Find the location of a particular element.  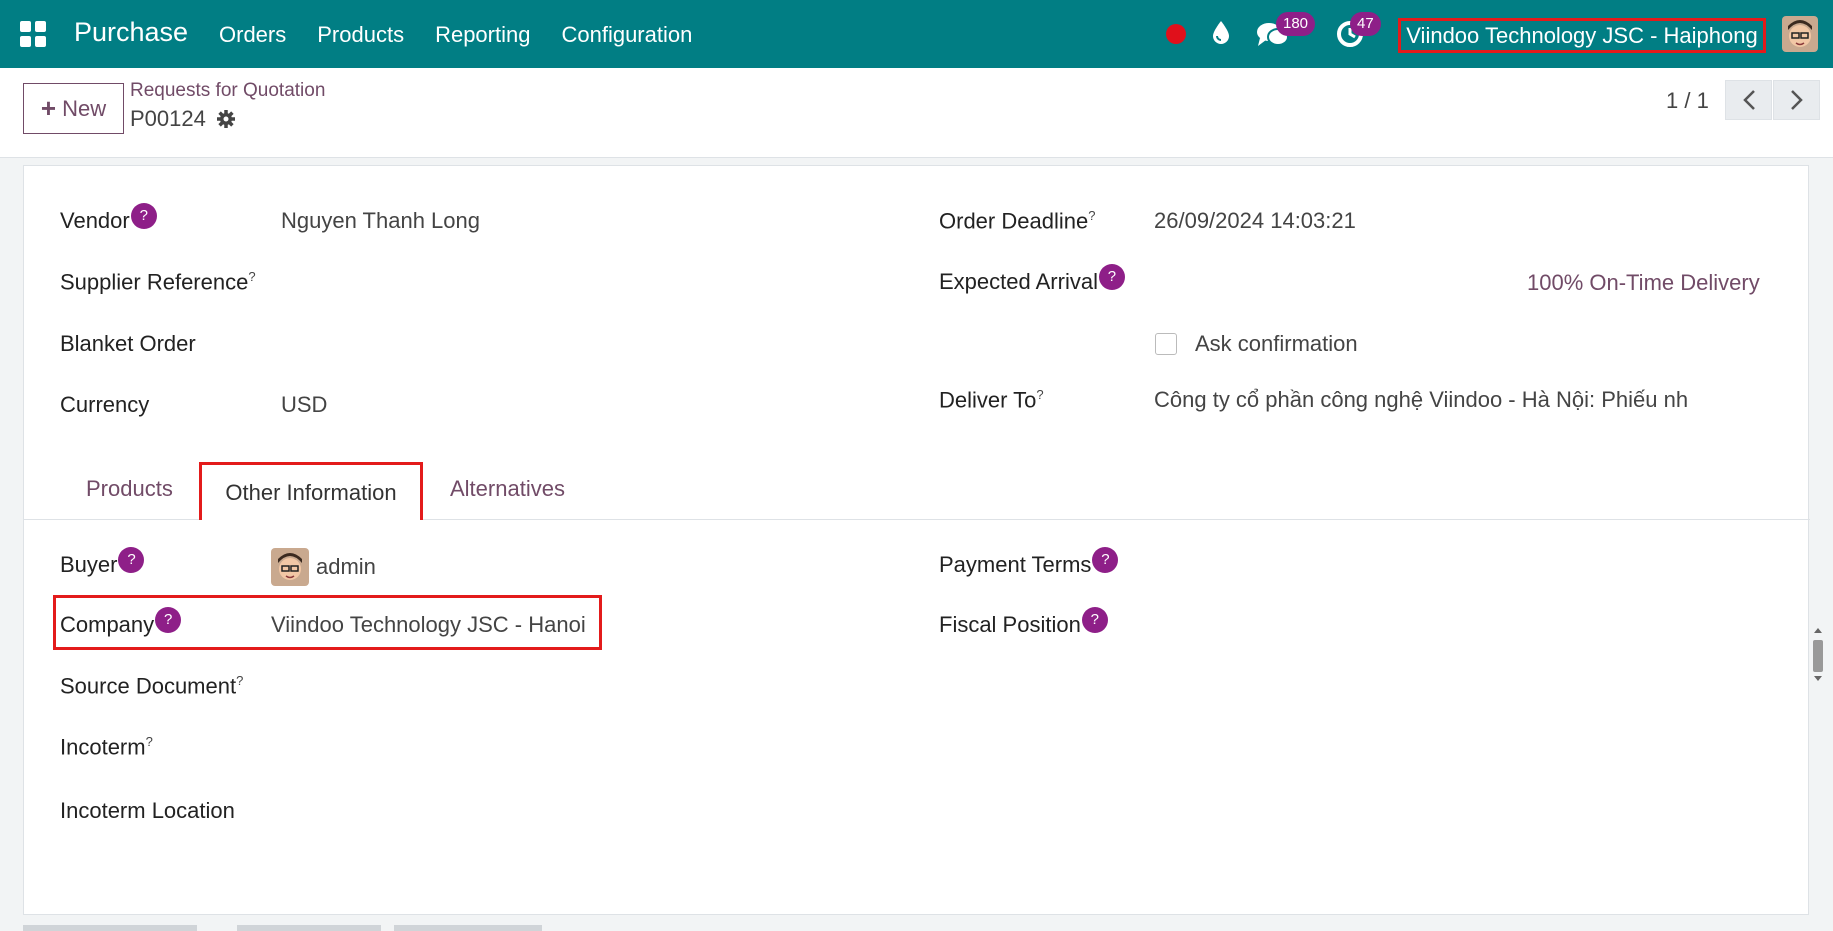

menu-configuration: Configuration is located at coordinates (626, 35).